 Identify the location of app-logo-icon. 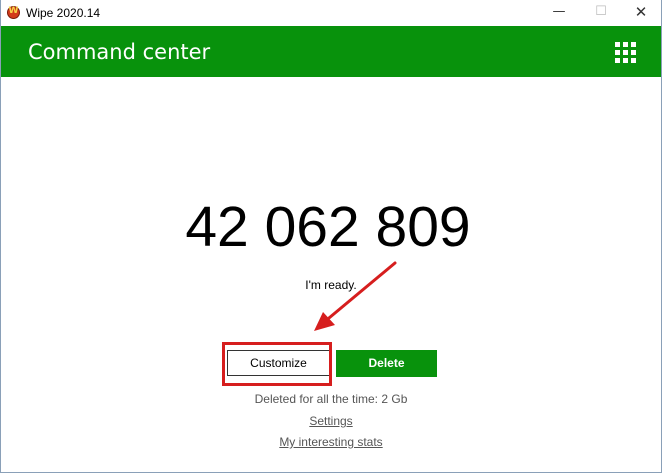
(13, 12).